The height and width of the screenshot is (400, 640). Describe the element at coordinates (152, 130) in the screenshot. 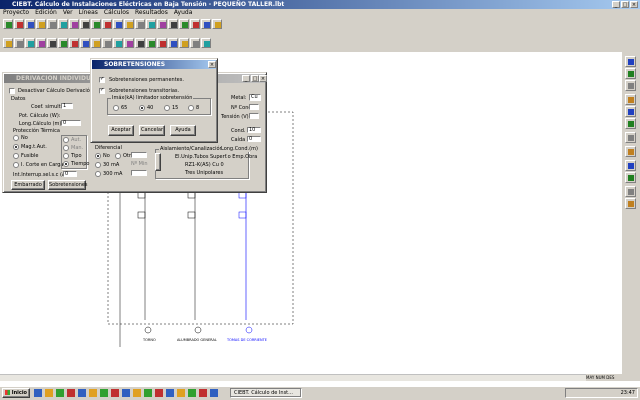

I see `cancelar-button: Cancelar` at that location.